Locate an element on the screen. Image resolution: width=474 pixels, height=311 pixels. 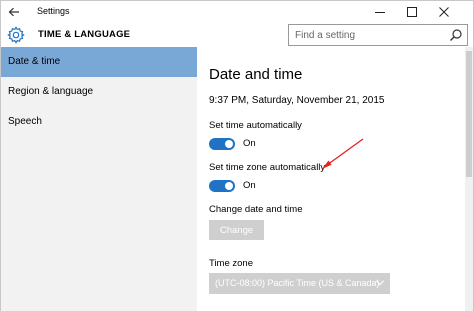
set-time-auto-label: Set time automatically is located at coordinates (255, 125).